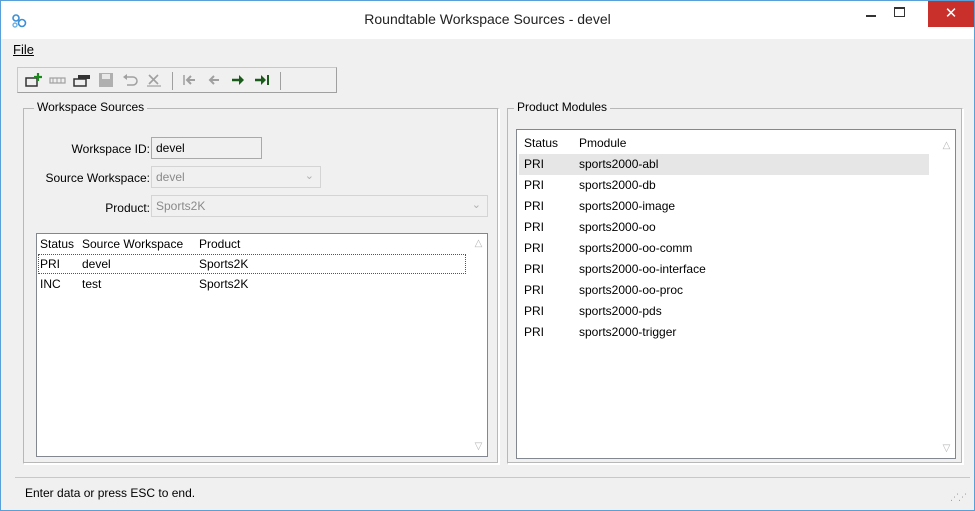 This screenshot has height=511, width=975. I want to click on last-record-icon, so click(262, 80).